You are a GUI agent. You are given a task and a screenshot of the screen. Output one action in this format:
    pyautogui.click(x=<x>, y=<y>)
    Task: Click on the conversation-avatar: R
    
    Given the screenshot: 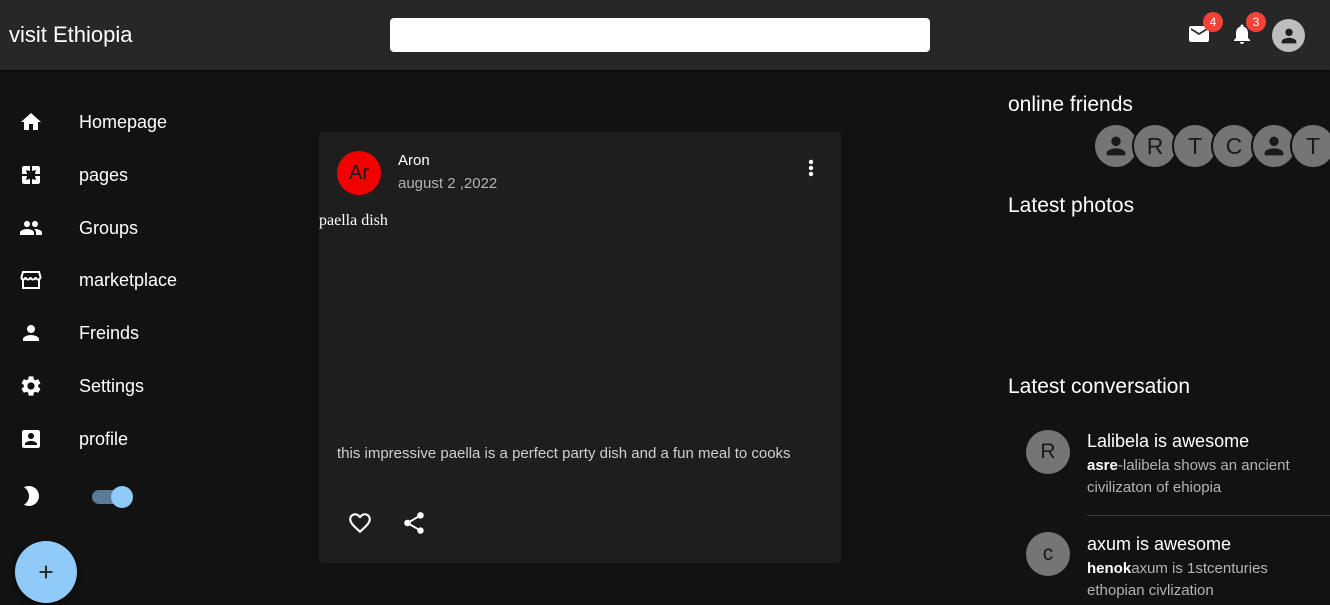 What is the action you would take?
    pyautogui.click(x=1048, y=452)
    